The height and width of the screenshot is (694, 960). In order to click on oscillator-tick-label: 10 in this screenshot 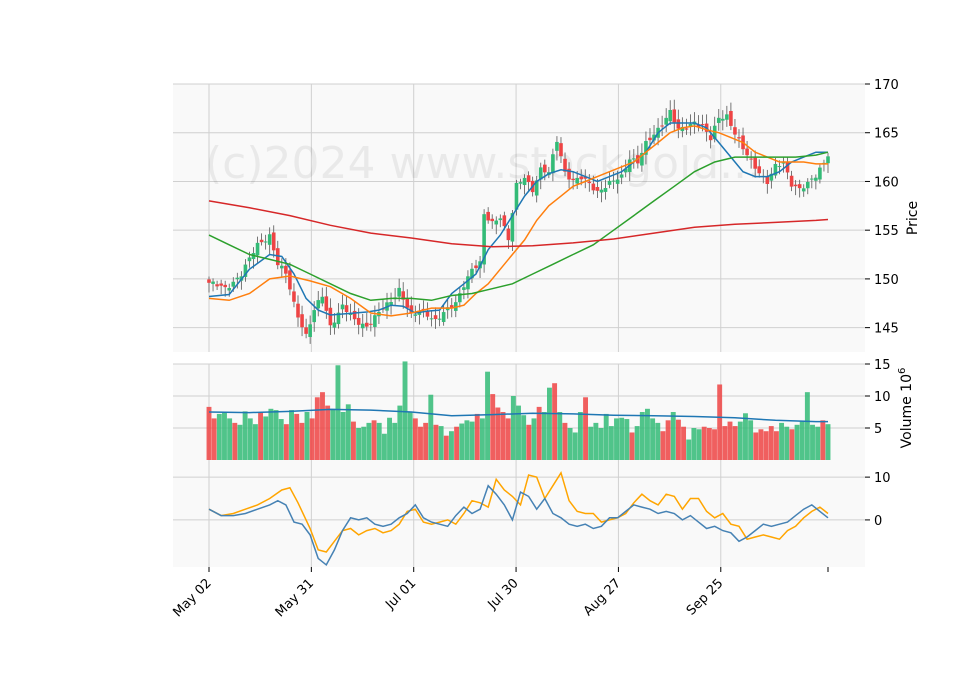, I will do `click(882, 478)`.